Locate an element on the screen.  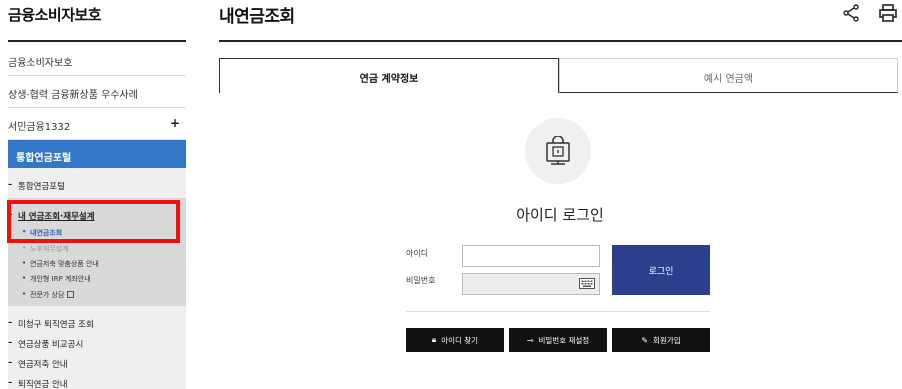
sidebar-item-cooperation-cases: 상생·협력 금융新상품 우수사례 is located at coordinates (97, 92).